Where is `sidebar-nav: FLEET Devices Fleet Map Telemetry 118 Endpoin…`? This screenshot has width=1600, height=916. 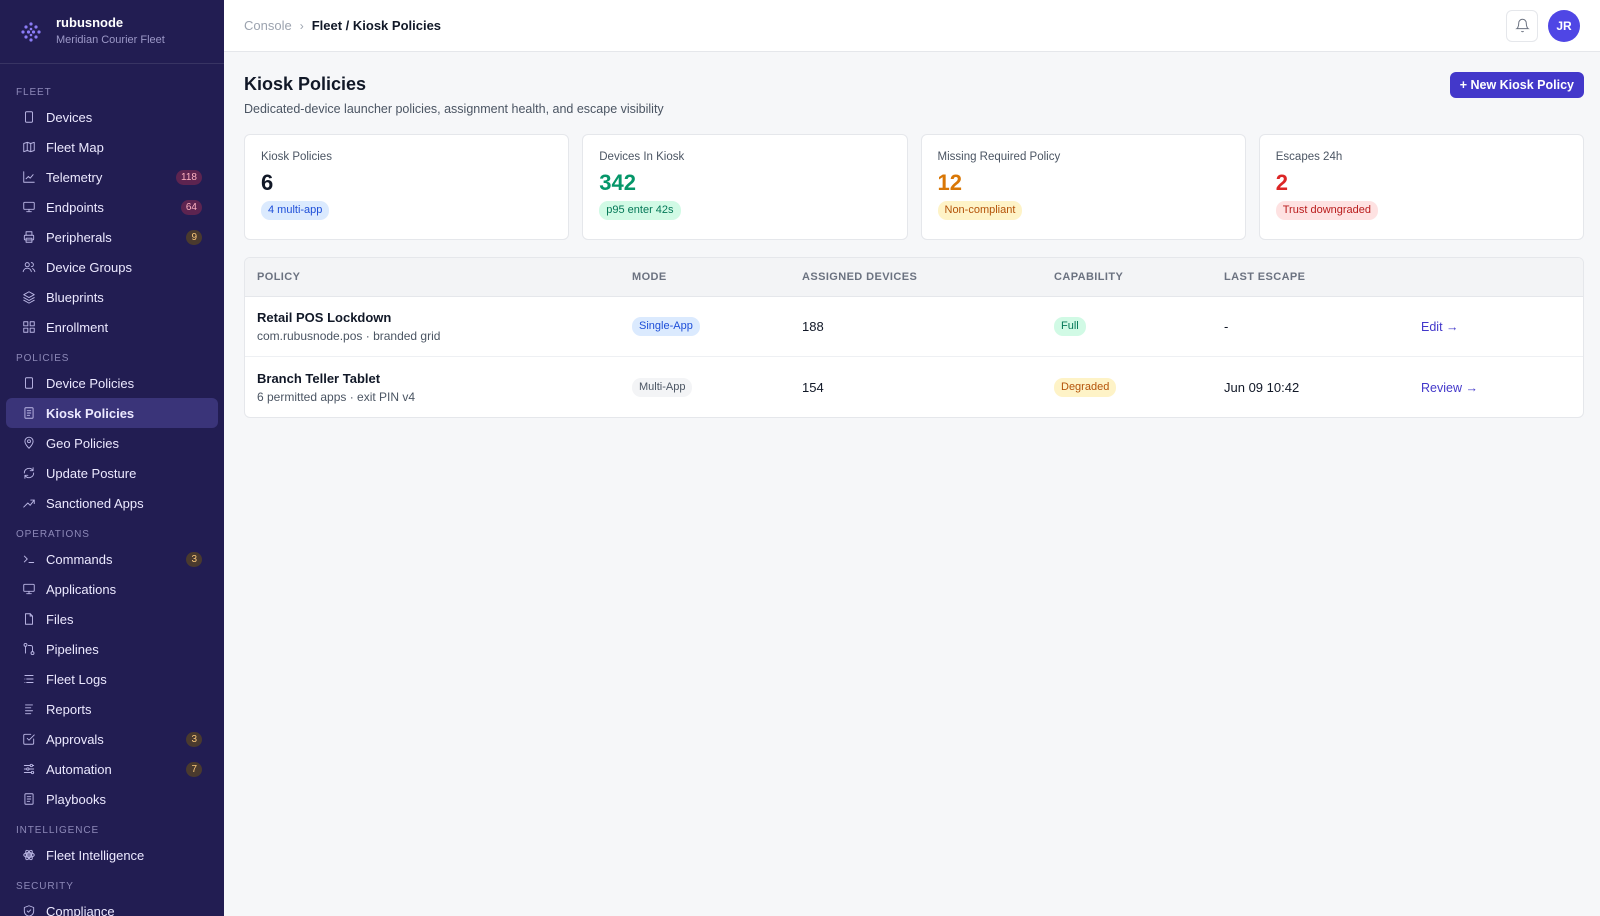
sidebar-nav: FLEET Devices Fleet Map Telemetry 118 Endpoin… is located at coordinates (112, 496).